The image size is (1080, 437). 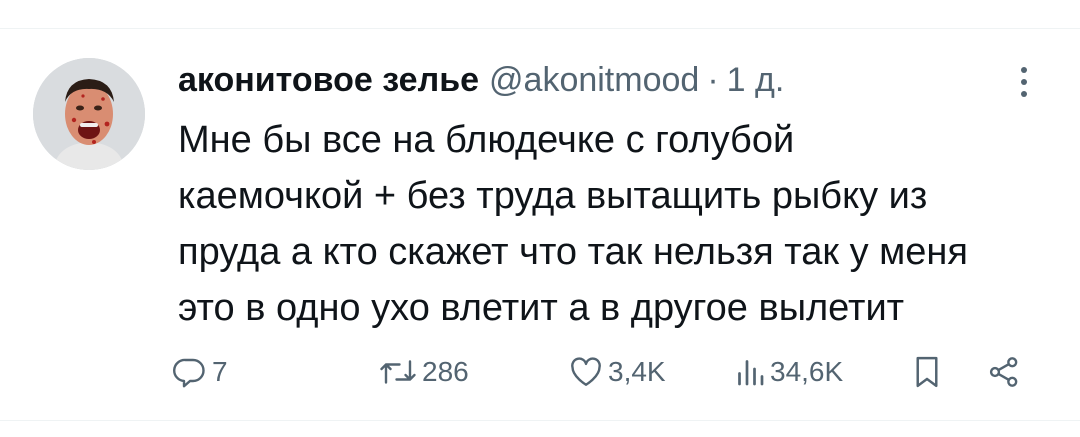 I want to click on retweet-button: 286, so click(x=423, y=372).